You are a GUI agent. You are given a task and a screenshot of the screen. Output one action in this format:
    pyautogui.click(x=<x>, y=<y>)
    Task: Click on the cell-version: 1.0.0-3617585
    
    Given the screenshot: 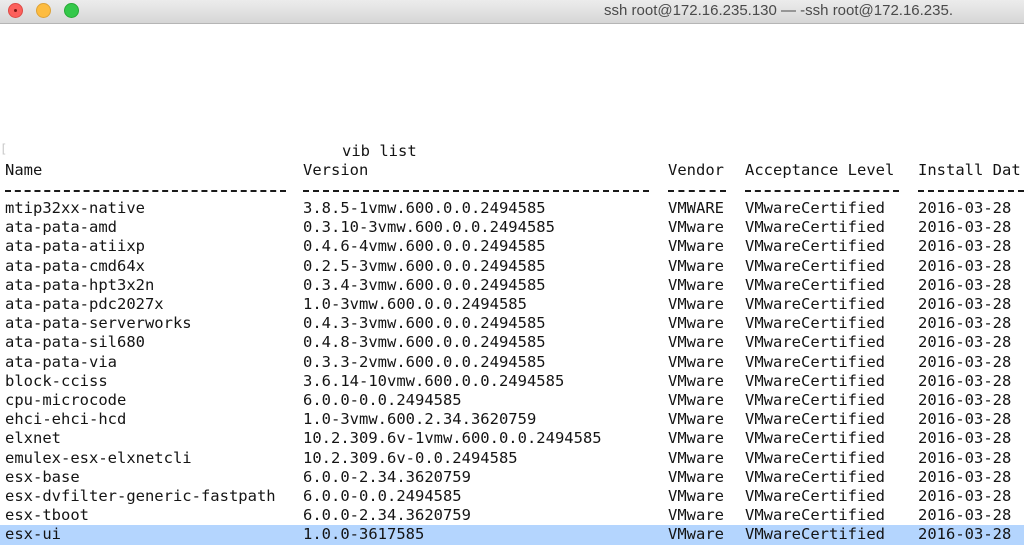 What is the action you would take?
    pyautogui.click(x=364, y=534)
    